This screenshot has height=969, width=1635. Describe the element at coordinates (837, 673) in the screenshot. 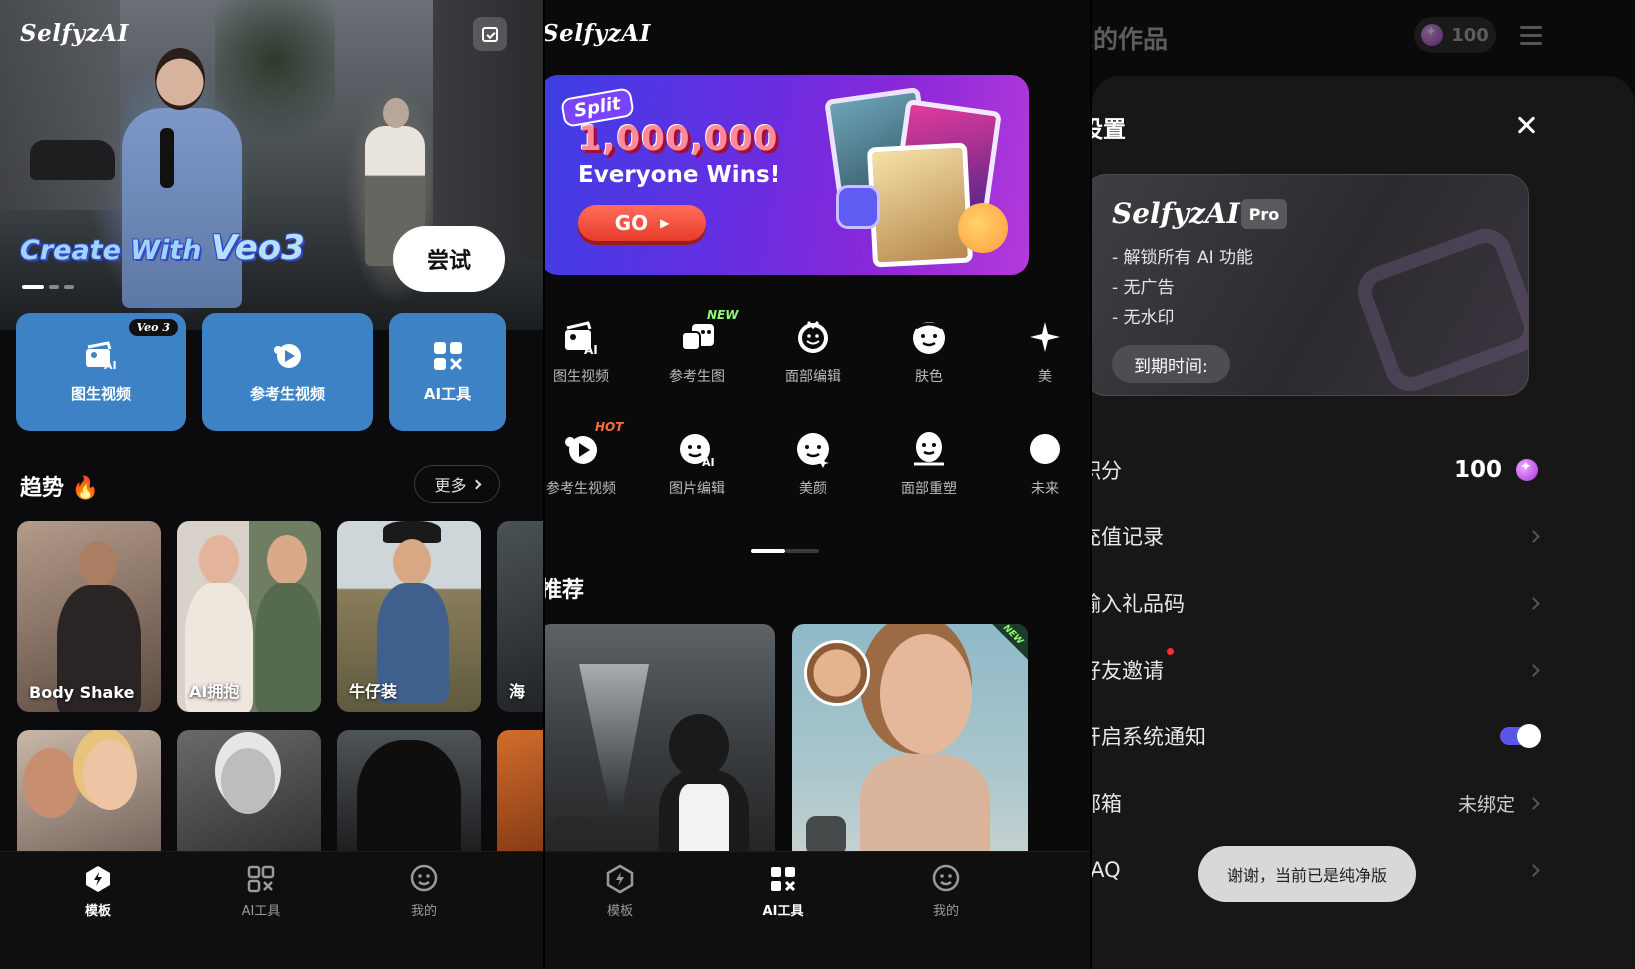

I see `reference-face-avatar` at that location.